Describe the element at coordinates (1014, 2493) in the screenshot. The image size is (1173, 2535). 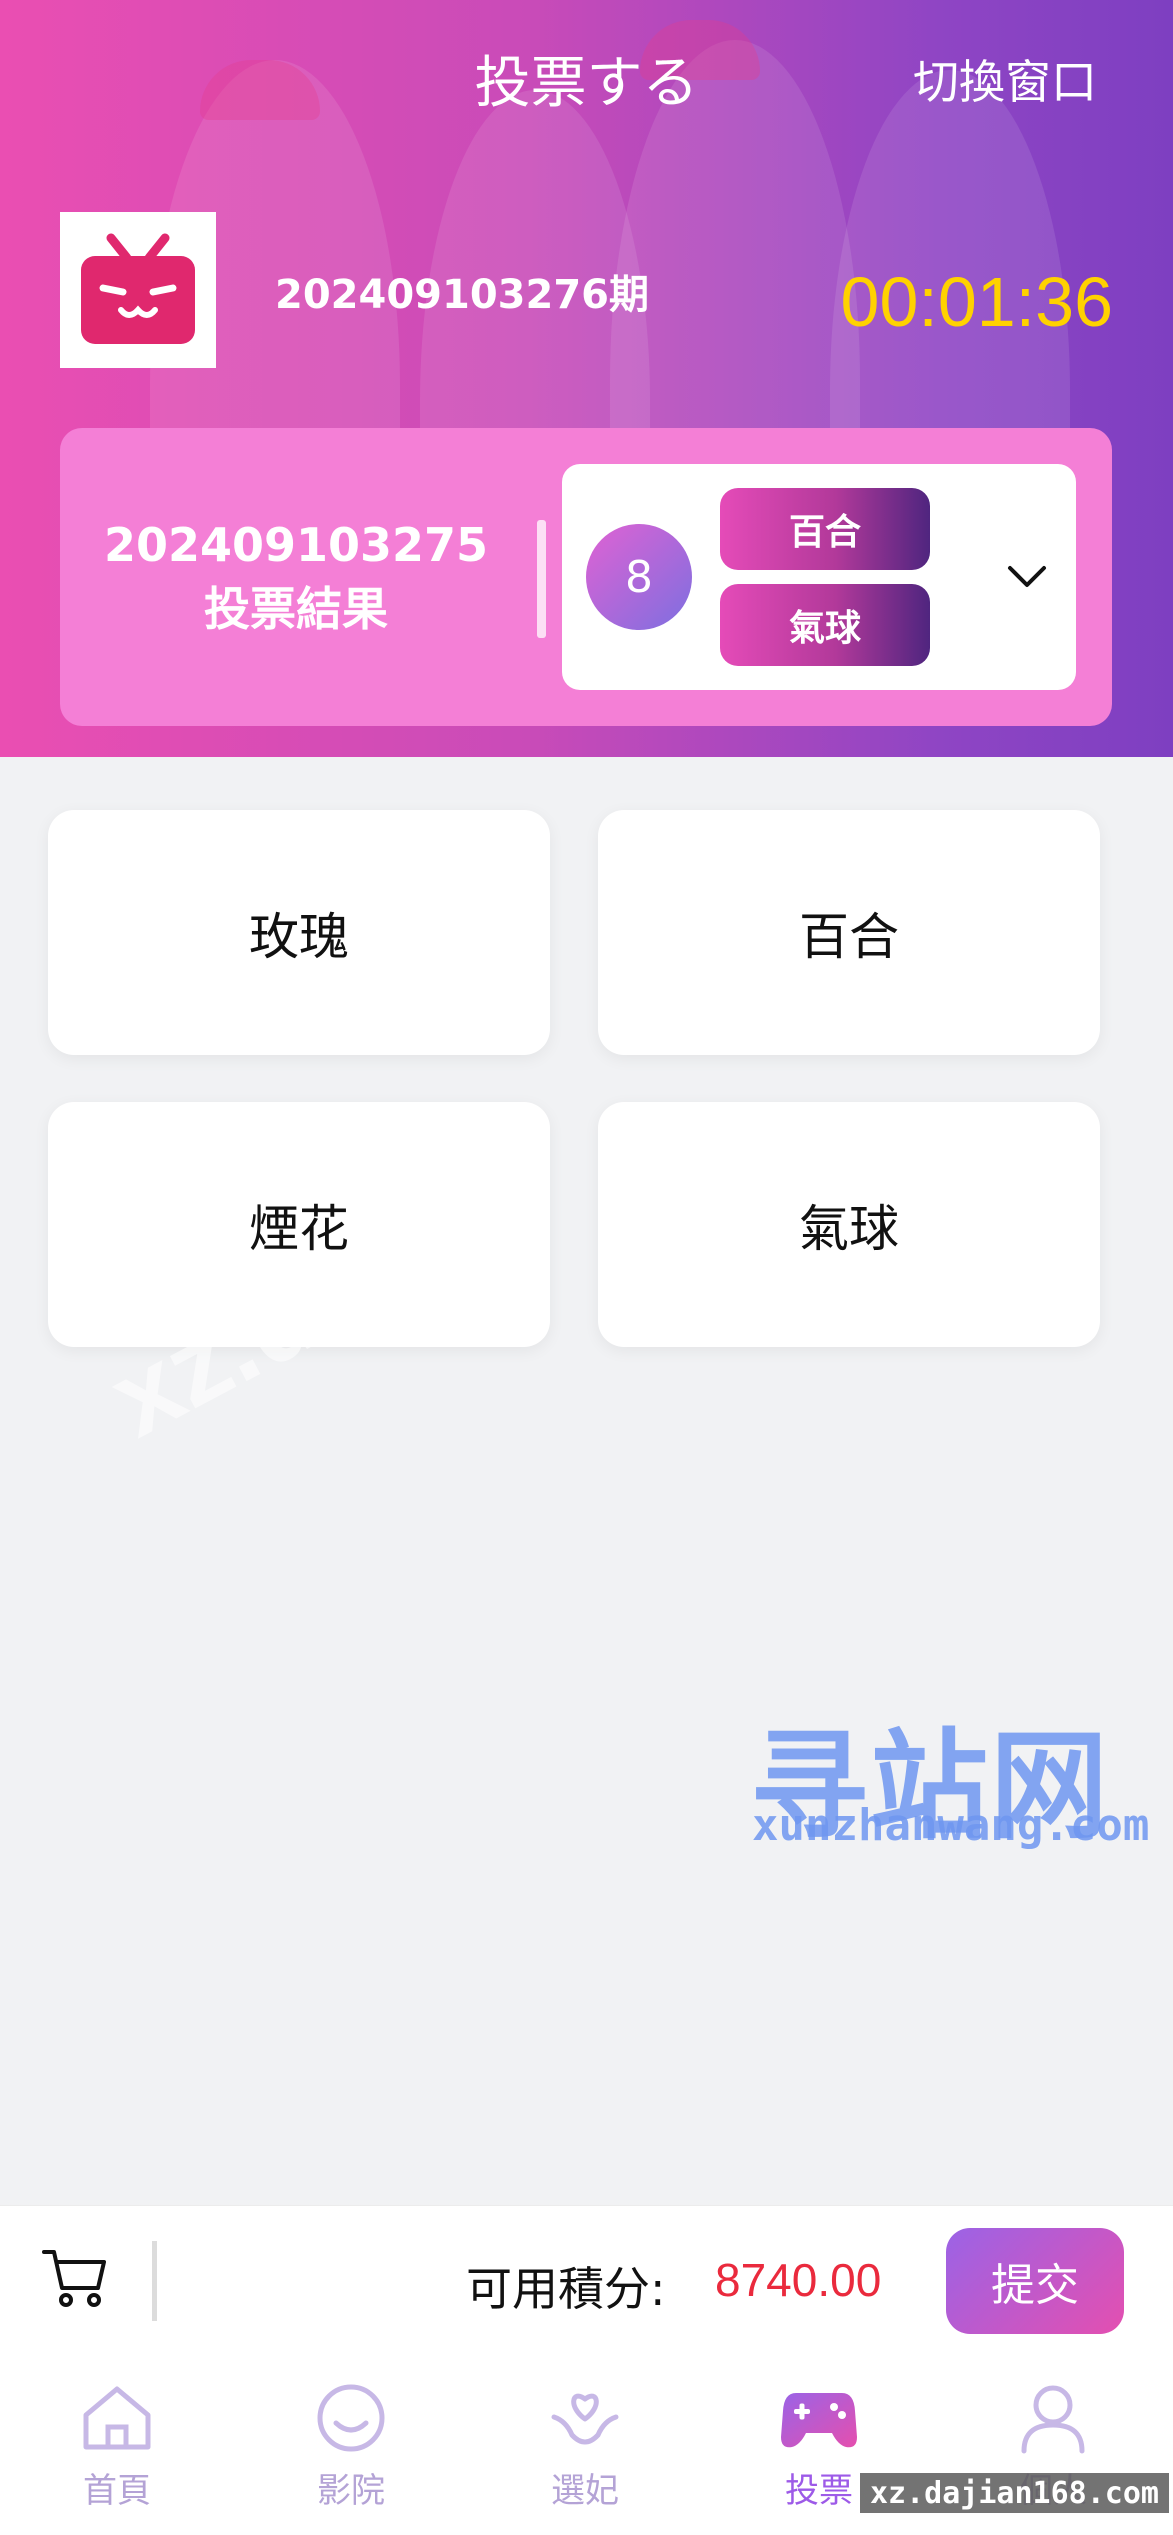
I see `watermark-badge: xz.dajian168.com` at that location.